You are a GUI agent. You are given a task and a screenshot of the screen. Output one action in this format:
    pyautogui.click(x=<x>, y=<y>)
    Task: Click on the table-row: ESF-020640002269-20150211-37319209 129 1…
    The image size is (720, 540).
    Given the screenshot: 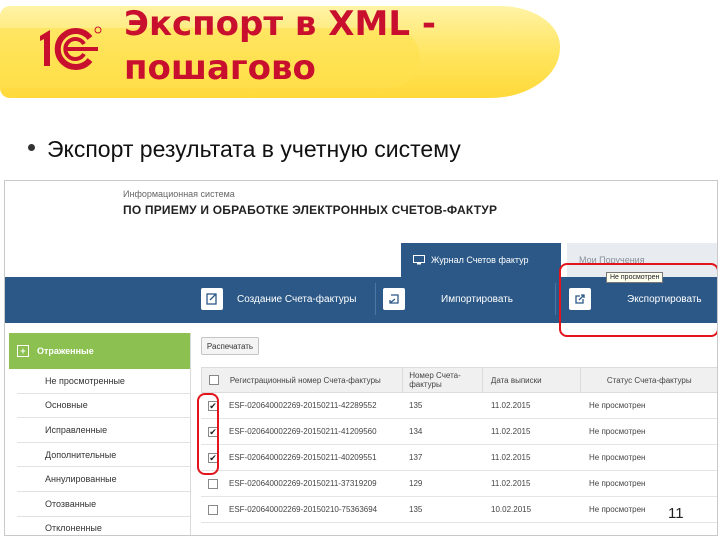 What is the action you would take?
    pyautogui.click(x=459, y=484)
    